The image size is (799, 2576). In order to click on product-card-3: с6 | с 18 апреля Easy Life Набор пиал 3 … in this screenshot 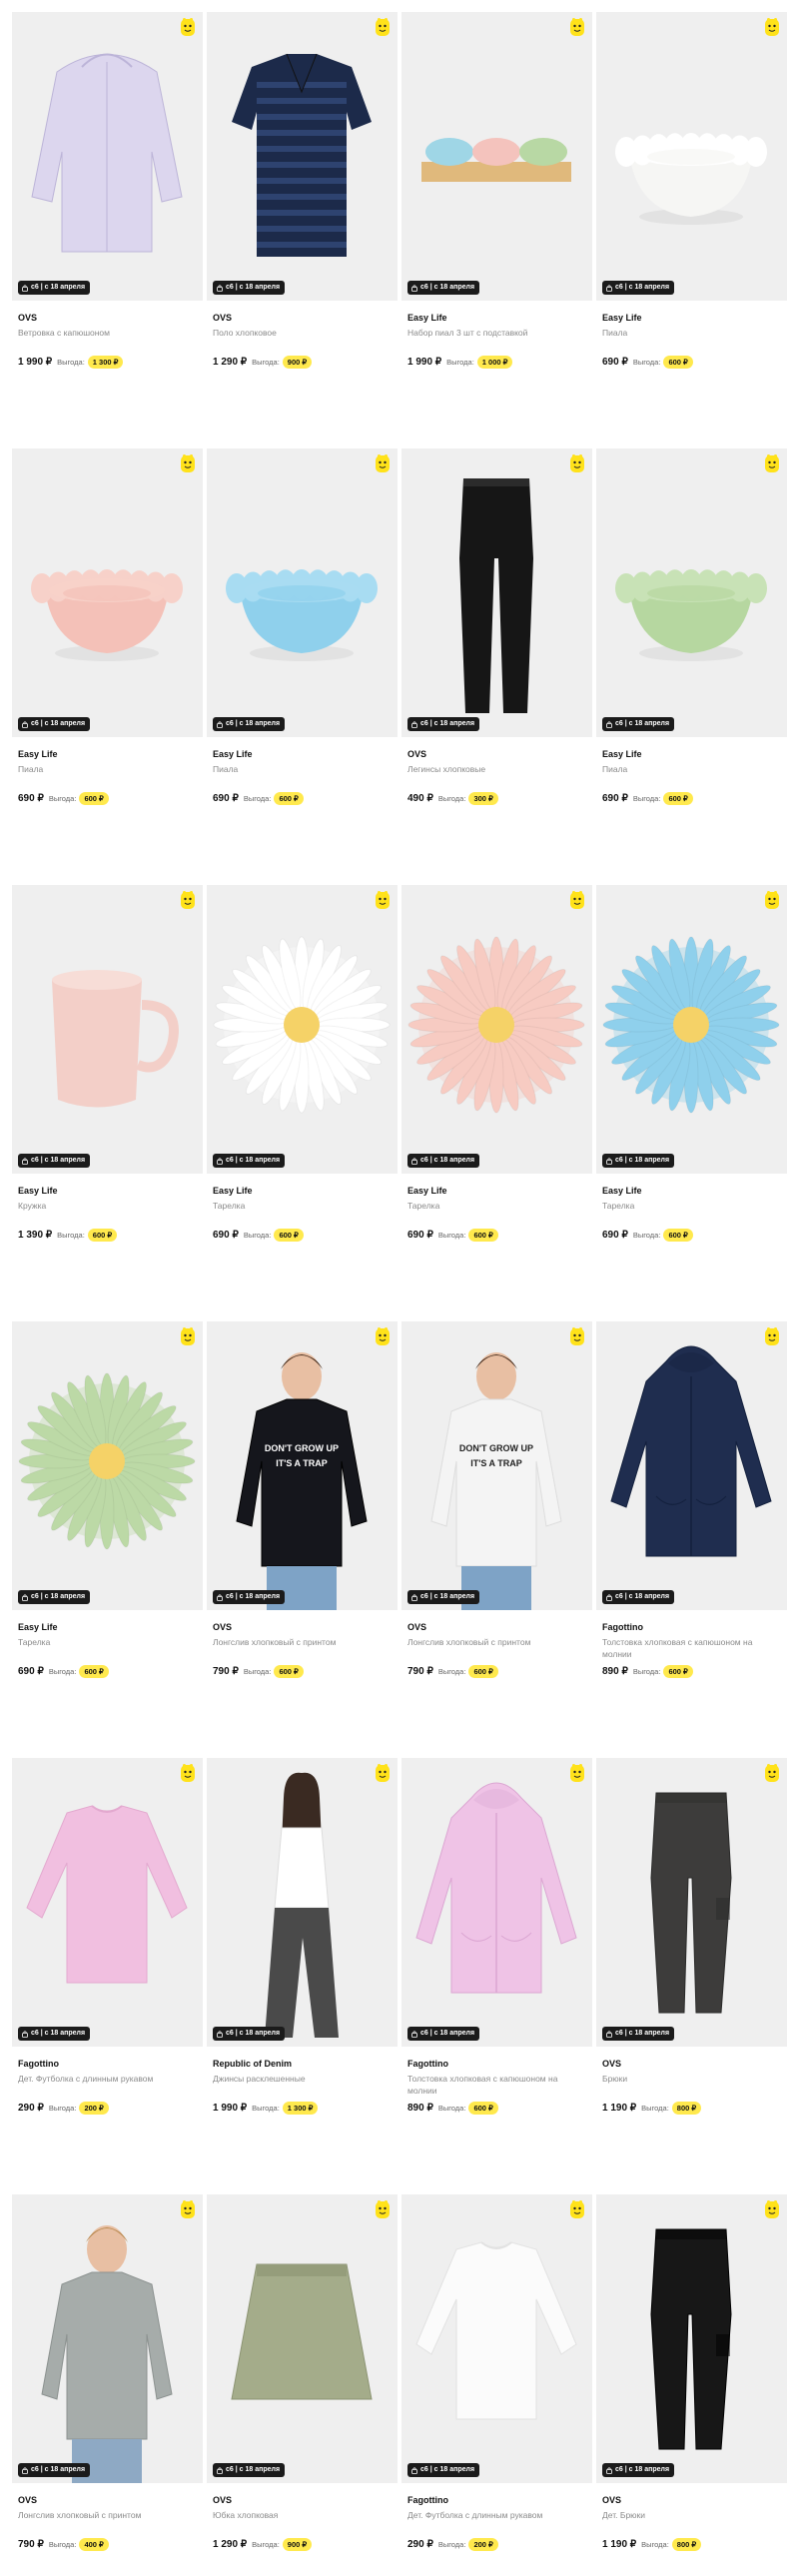, I will do `click(496, 230)`.